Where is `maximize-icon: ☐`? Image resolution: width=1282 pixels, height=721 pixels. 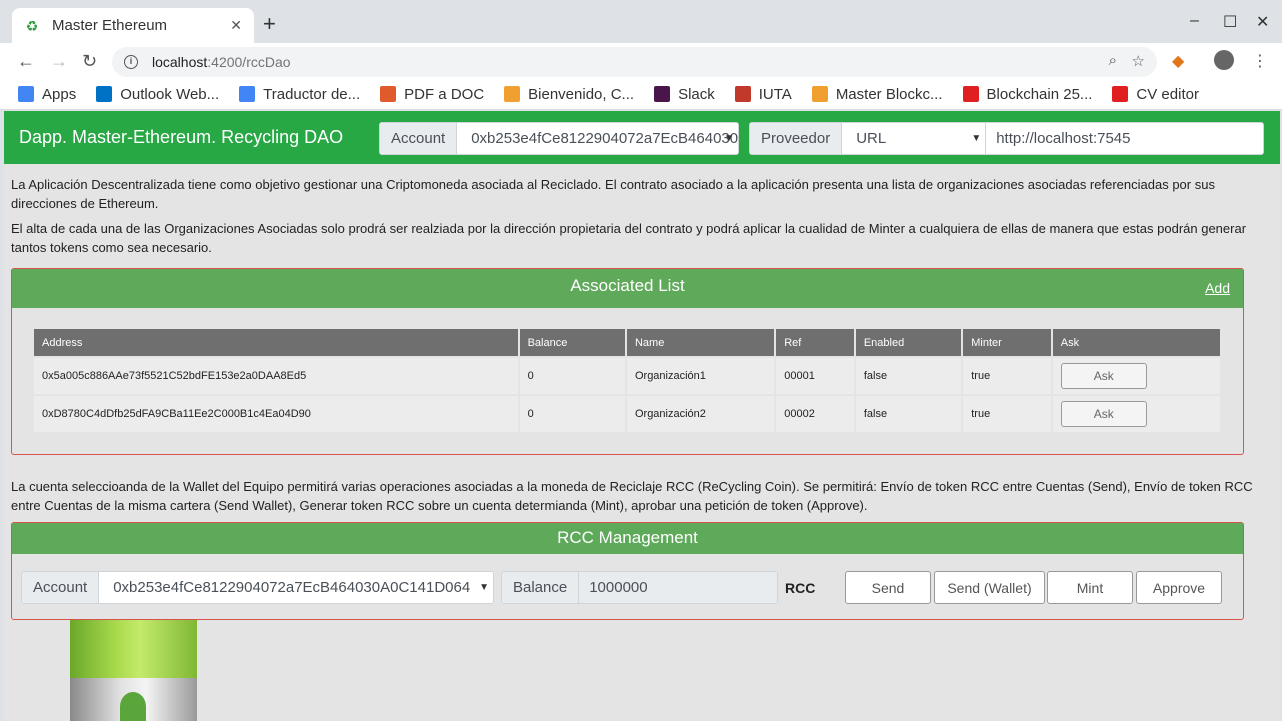 maximize-icon: ☐ is located at coordinates (1230, 22).